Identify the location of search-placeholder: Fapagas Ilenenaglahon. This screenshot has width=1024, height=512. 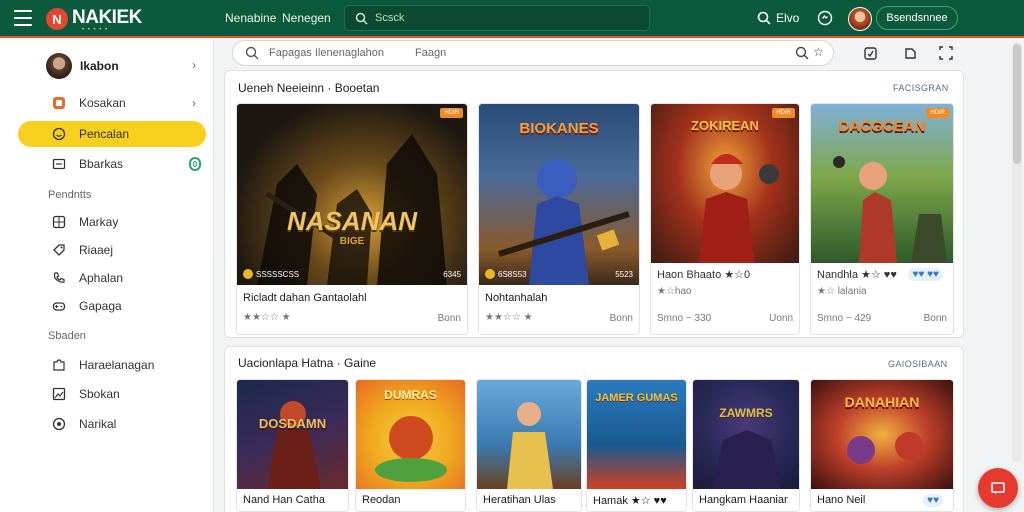
(326, 53).